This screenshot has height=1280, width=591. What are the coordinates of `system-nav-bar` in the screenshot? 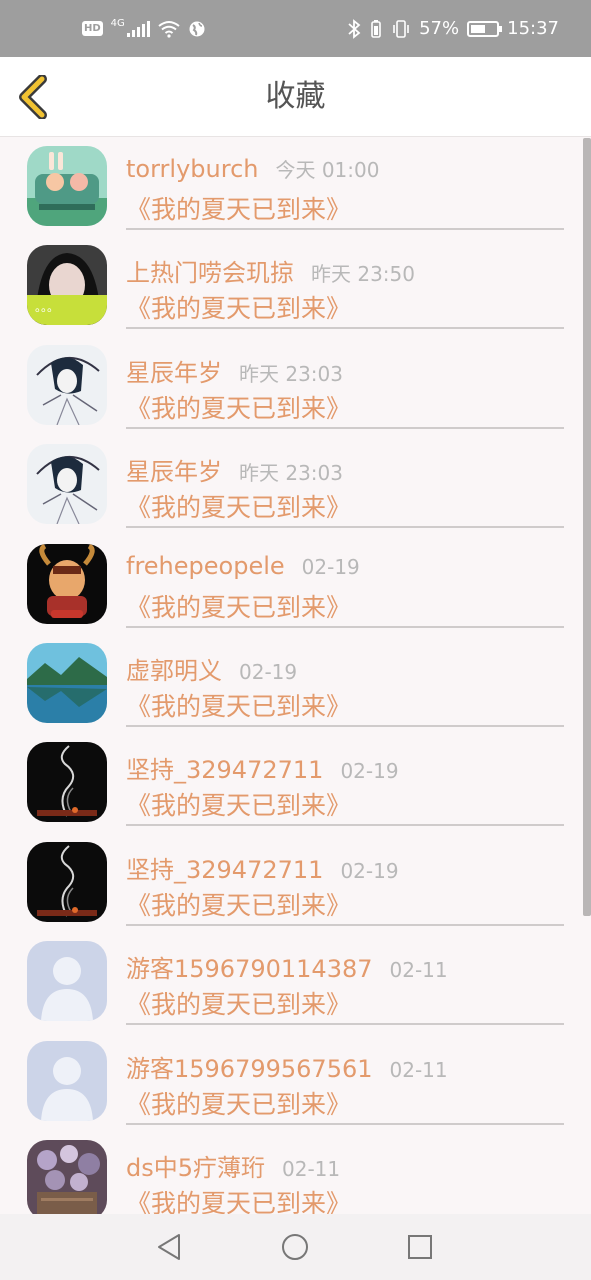 It's located at (295, 1247).